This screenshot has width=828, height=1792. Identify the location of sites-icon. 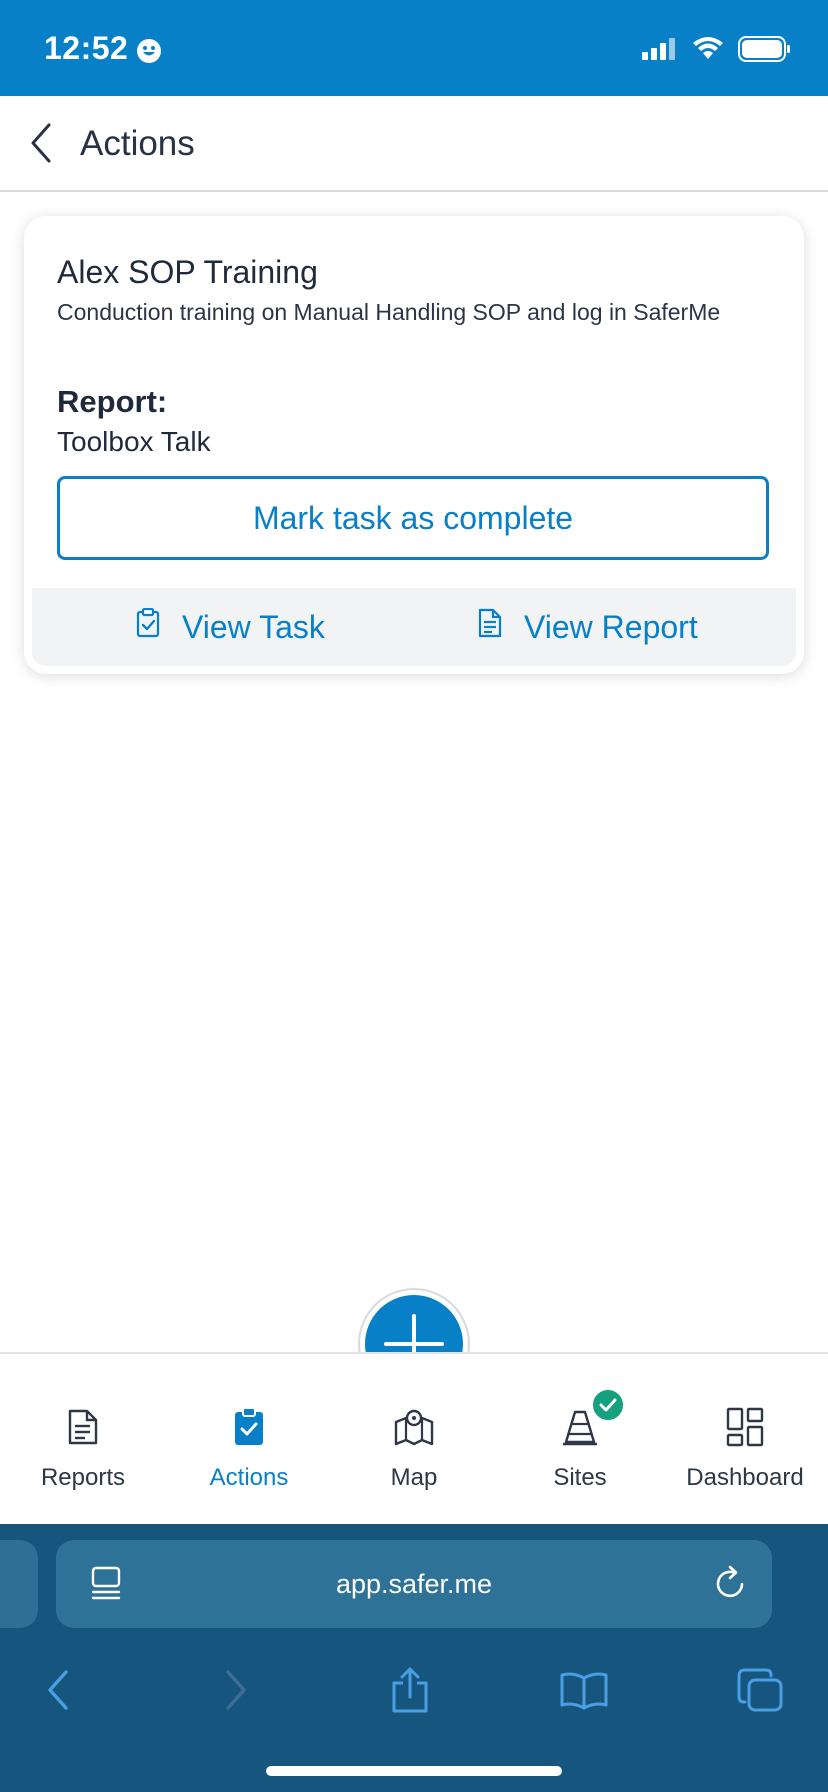
(591, 1419).